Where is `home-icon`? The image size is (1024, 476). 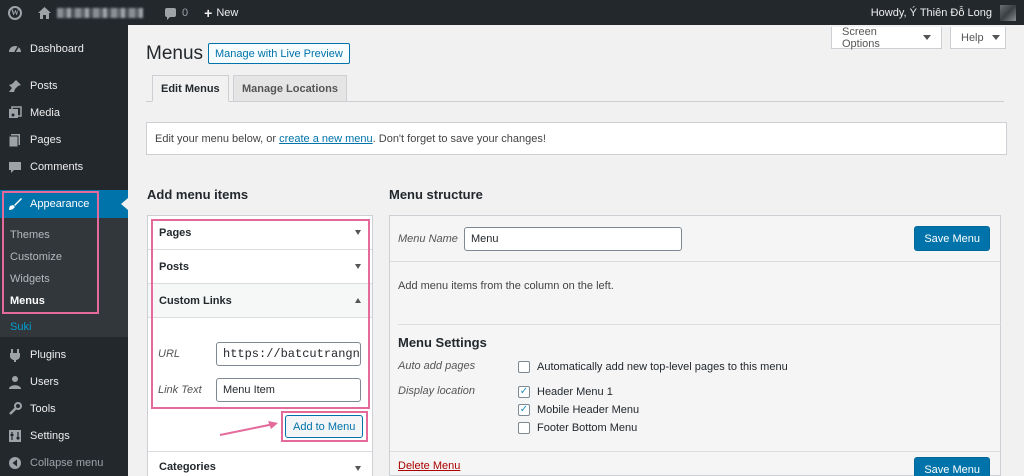 home-icon is located at coordinates (44, 12).